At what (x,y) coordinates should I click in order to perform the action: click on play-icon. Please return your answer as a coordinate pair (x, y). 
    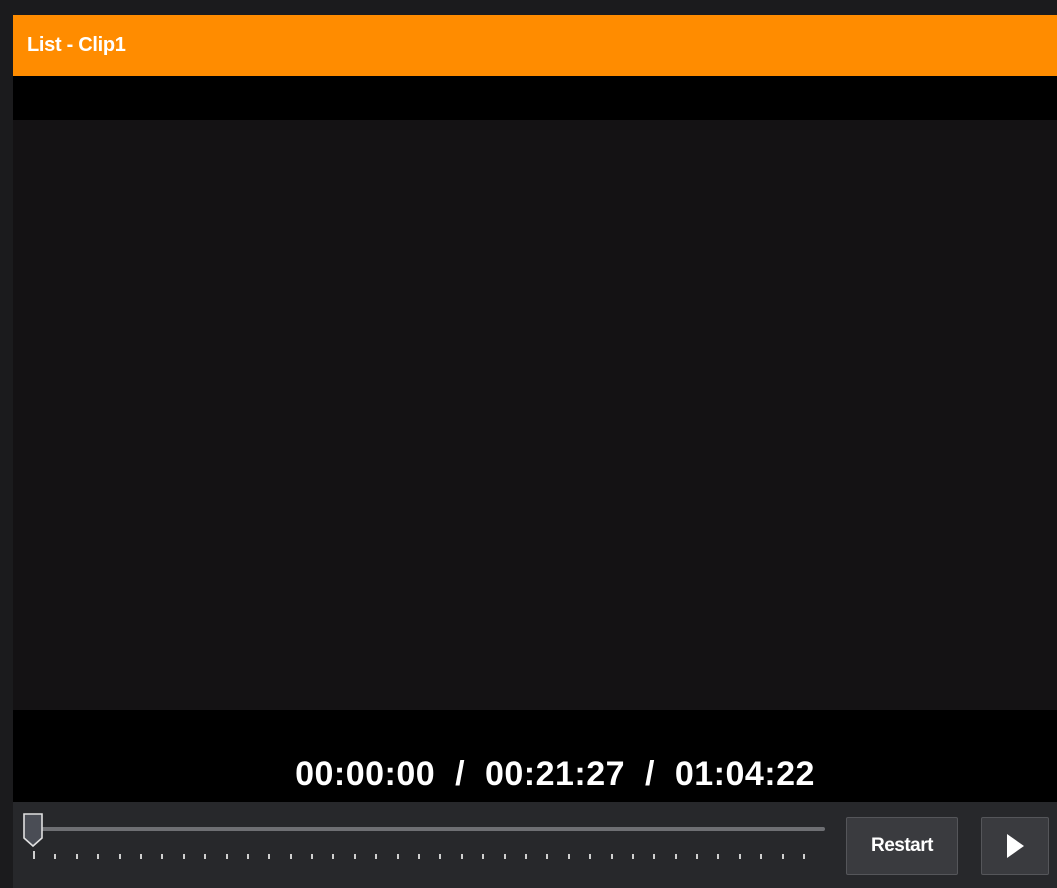
    Looking at the image, I should click on (1015, 846).